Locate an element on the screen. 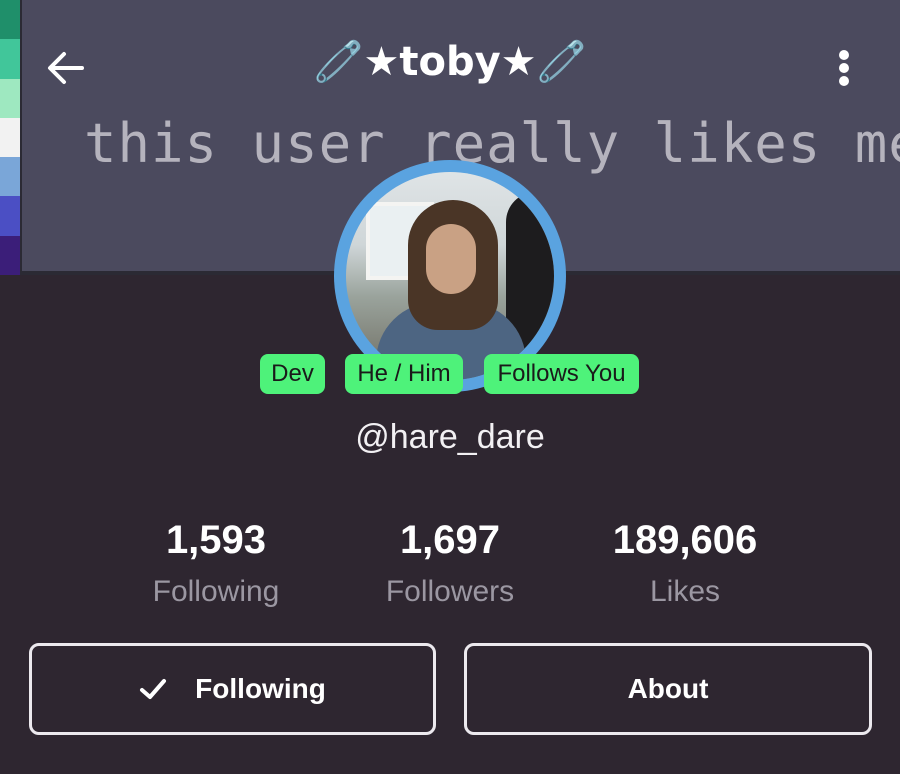  stat-likes-label: Likes is located at coordinates (685, 591).